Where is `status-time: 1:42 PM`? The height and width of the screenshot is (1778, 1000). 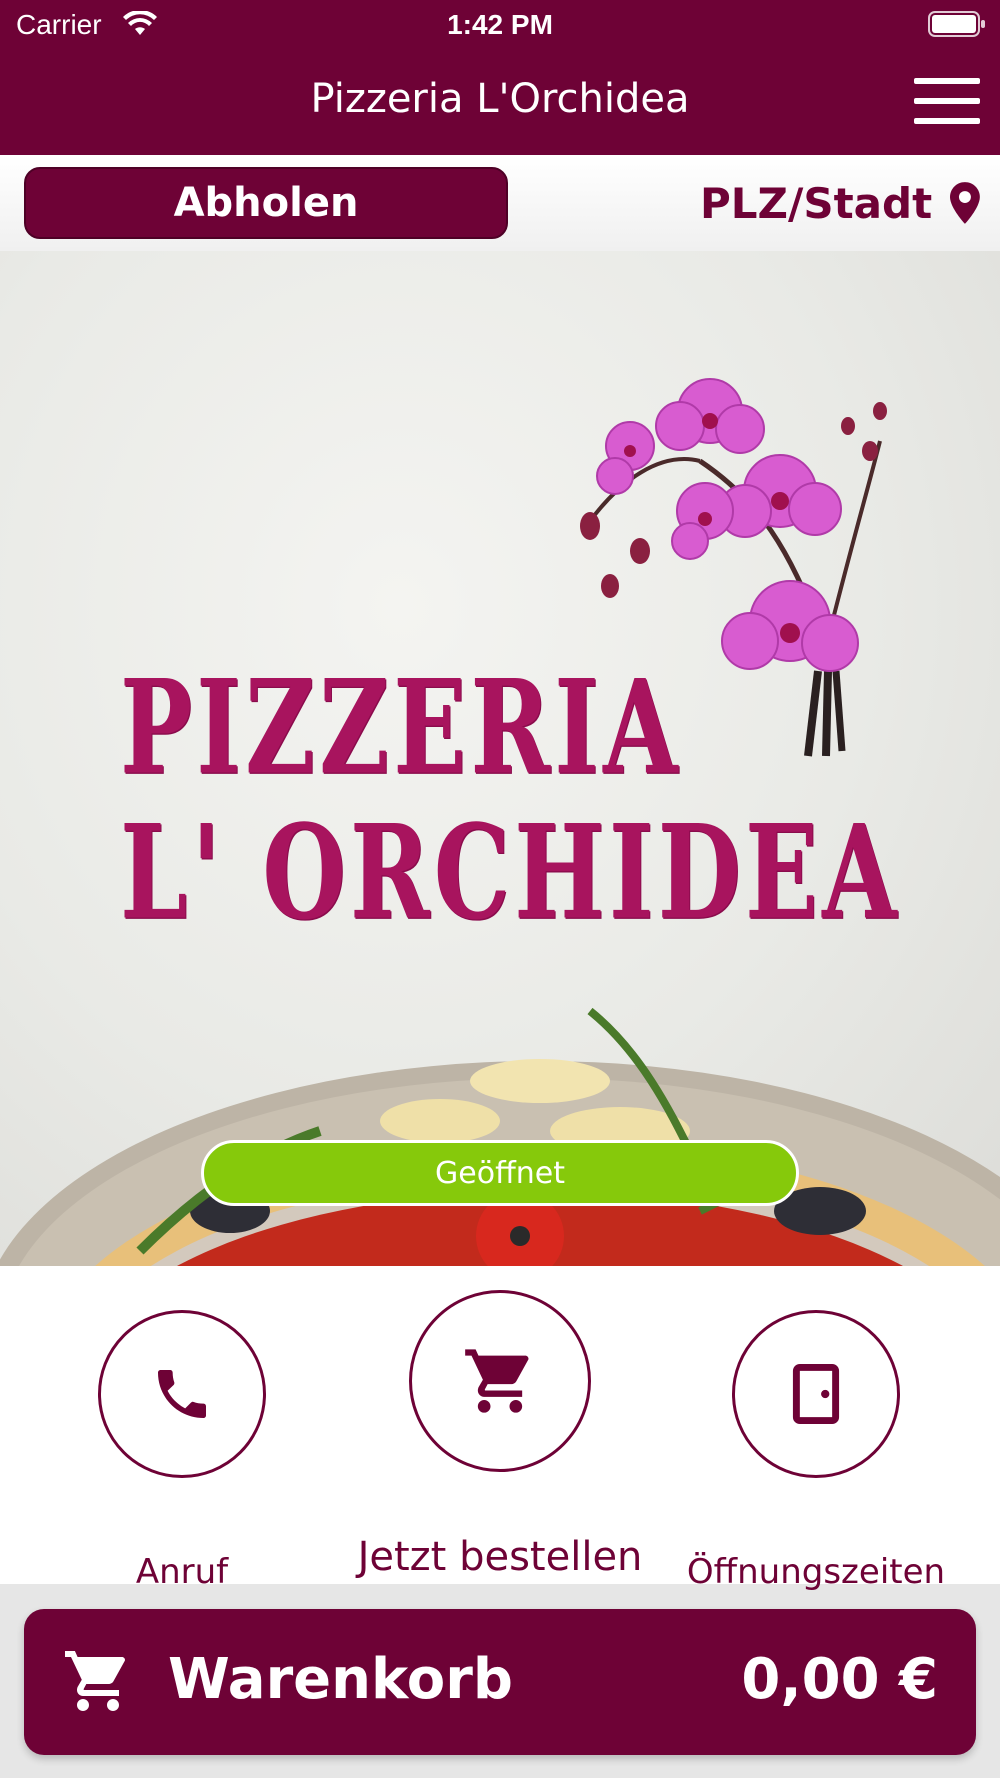
status-time: 1:42 PM is located at coordinates (500, 24).